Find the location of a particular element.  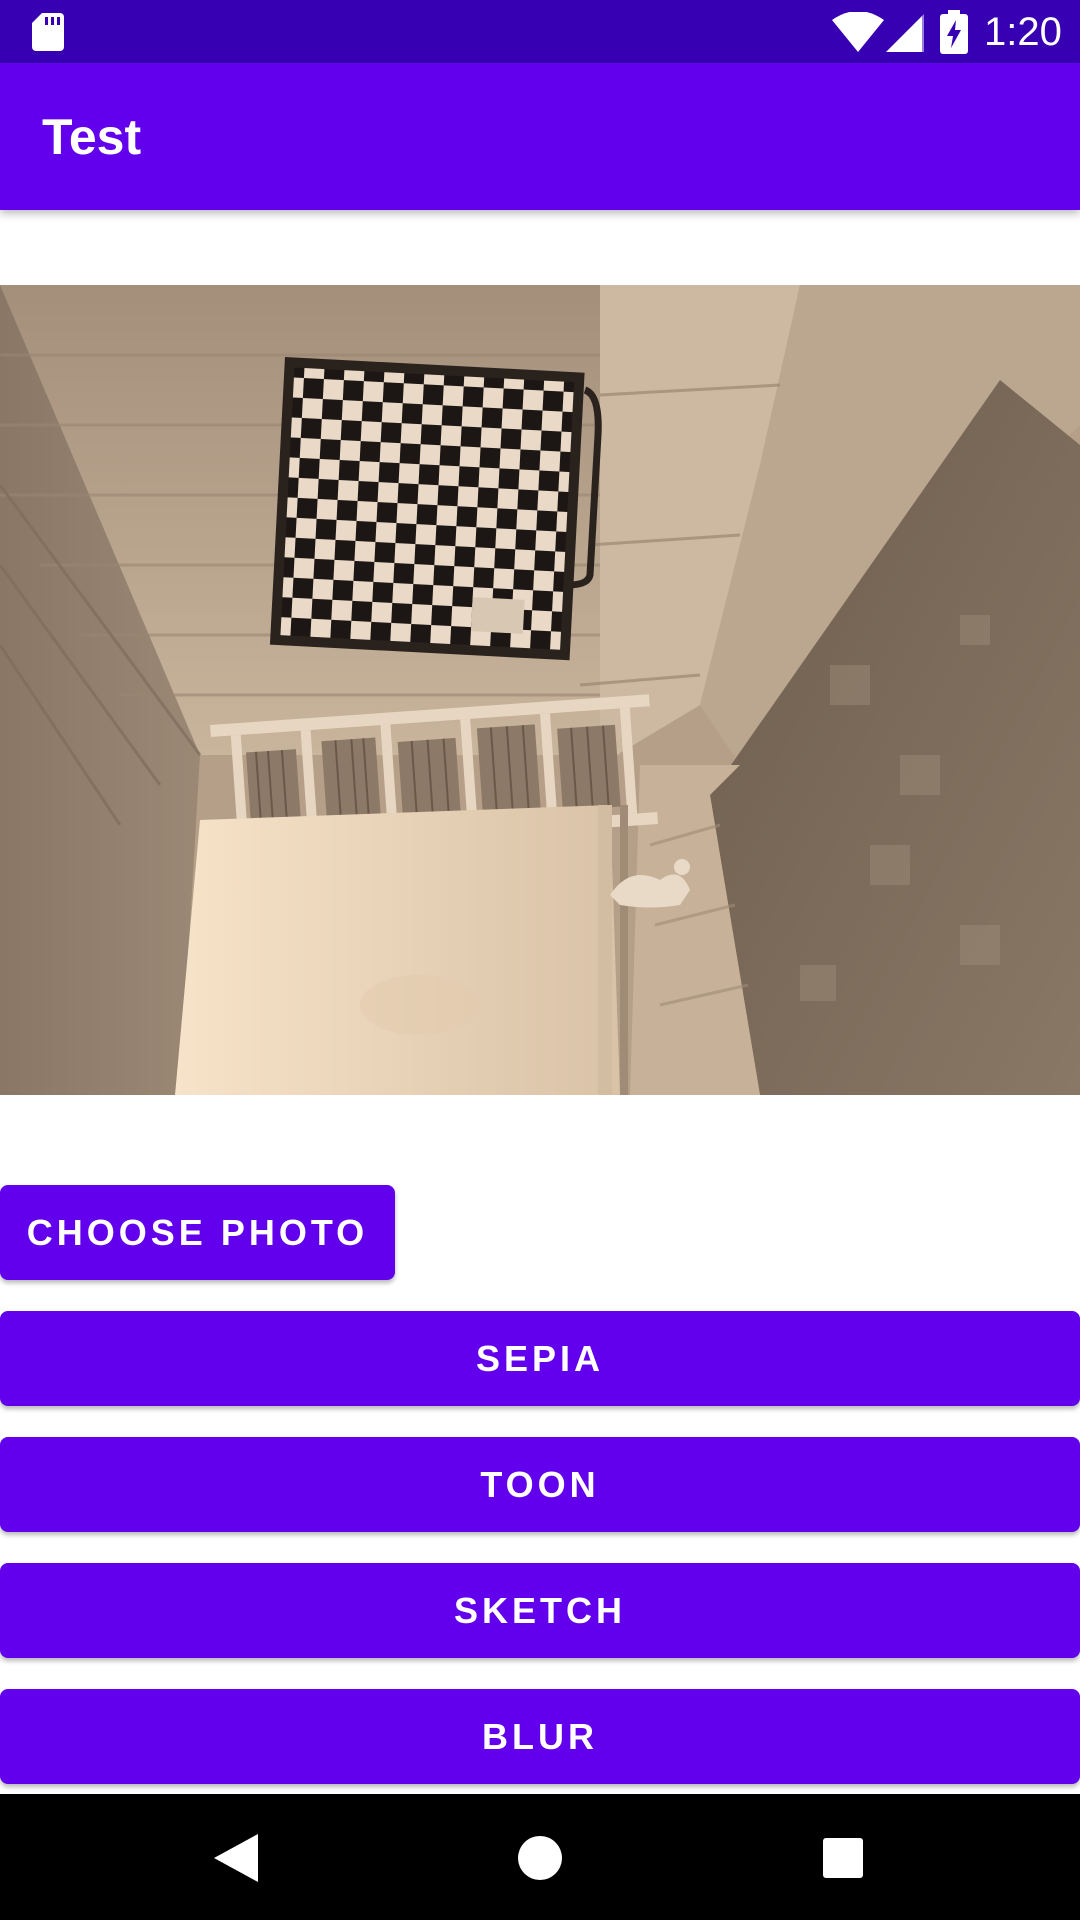

system-navigation-bar is located at coordinates (540, 1857).